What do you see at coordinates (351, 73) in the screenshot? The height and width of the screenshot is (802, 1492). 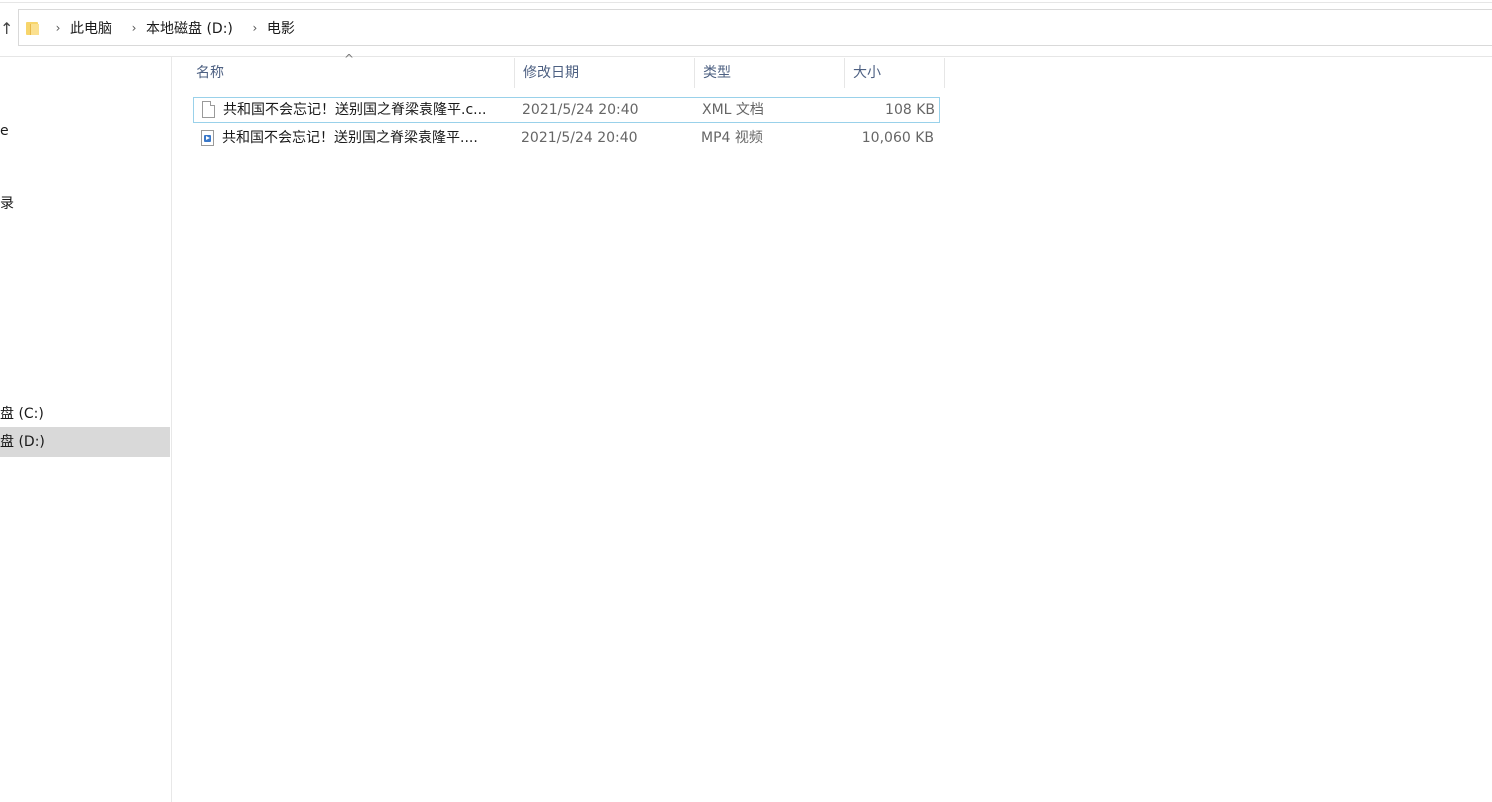 I see `column-header-name: 名称` at bounding box center [351, 73].